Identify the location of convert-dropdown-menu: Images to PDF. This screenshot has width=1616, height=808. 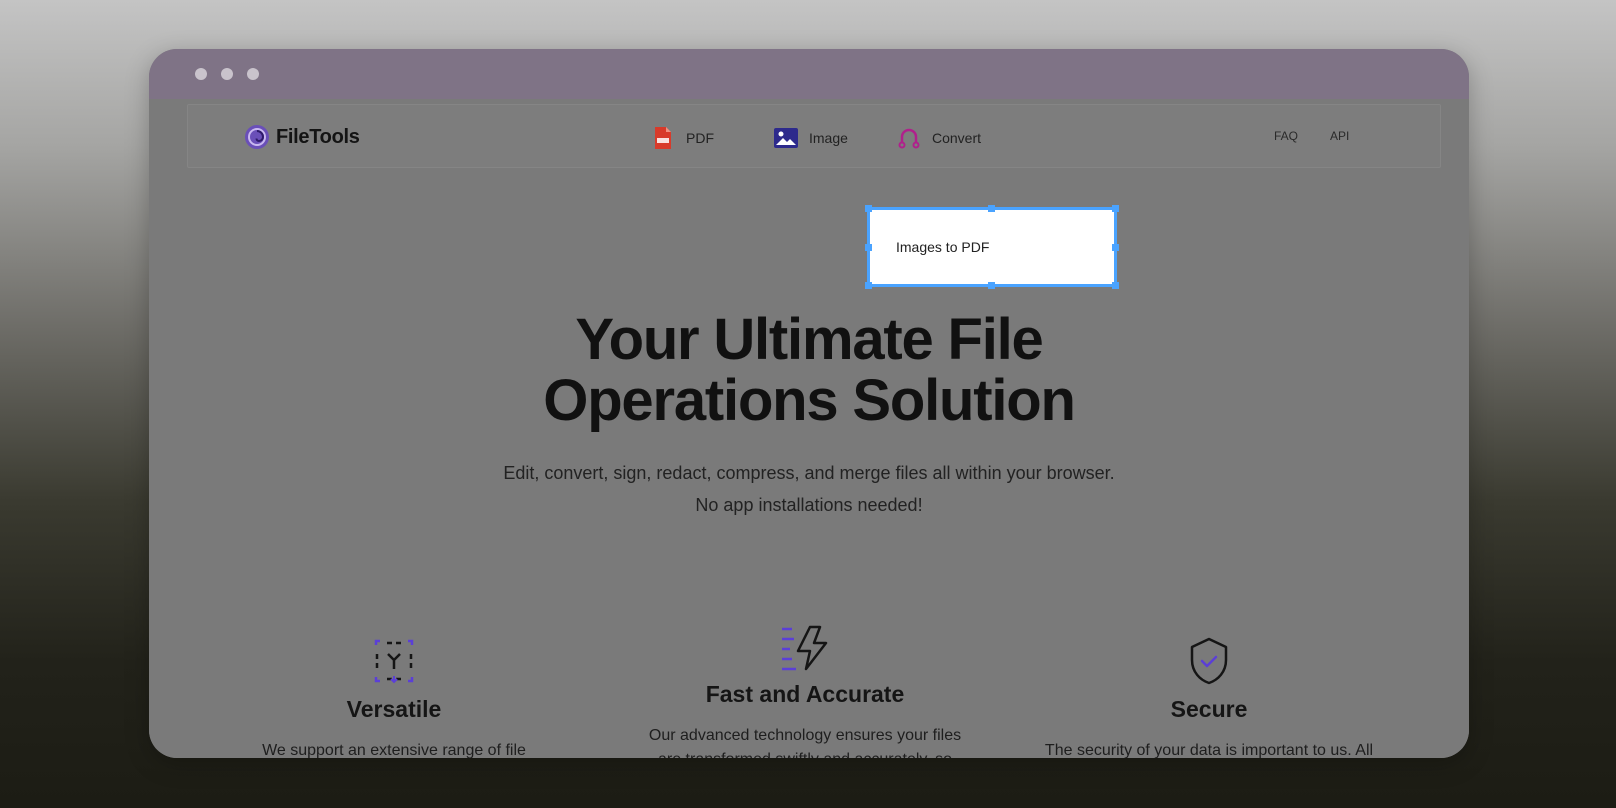
(992, 247).